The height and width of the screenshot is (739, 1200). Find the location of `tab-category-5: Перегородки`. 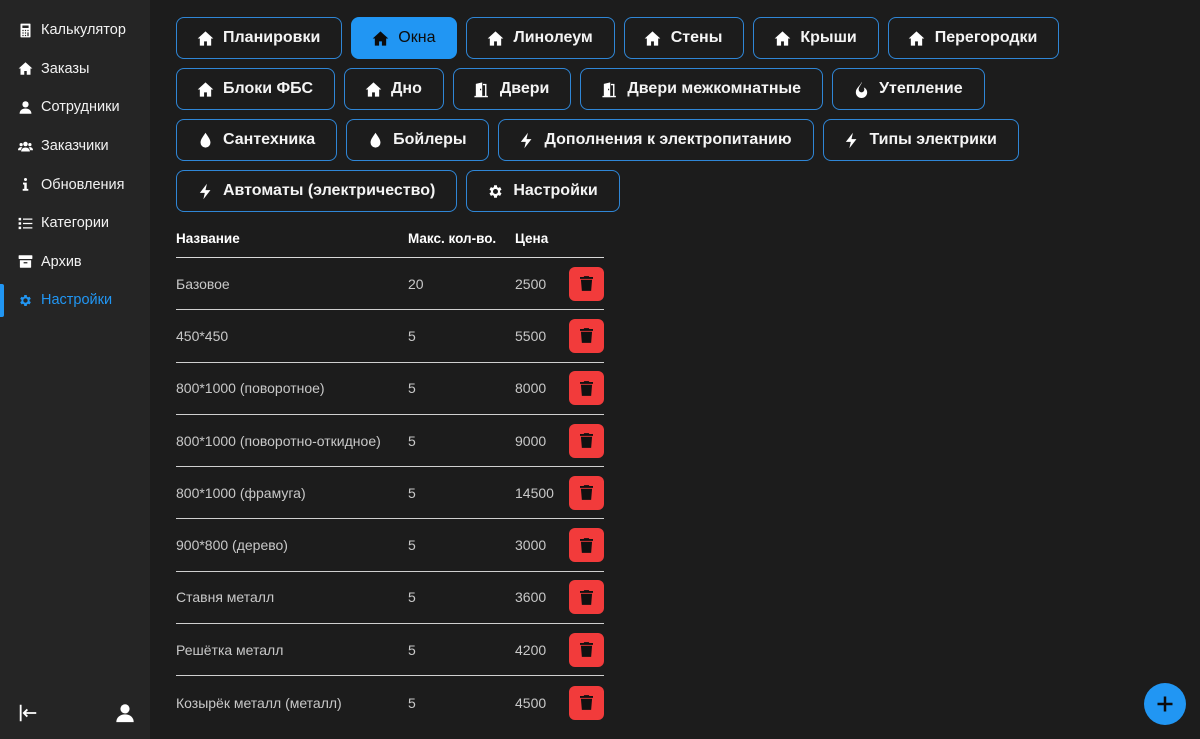

tab-category-5: Перегородки is located at coordinates (973, 38).